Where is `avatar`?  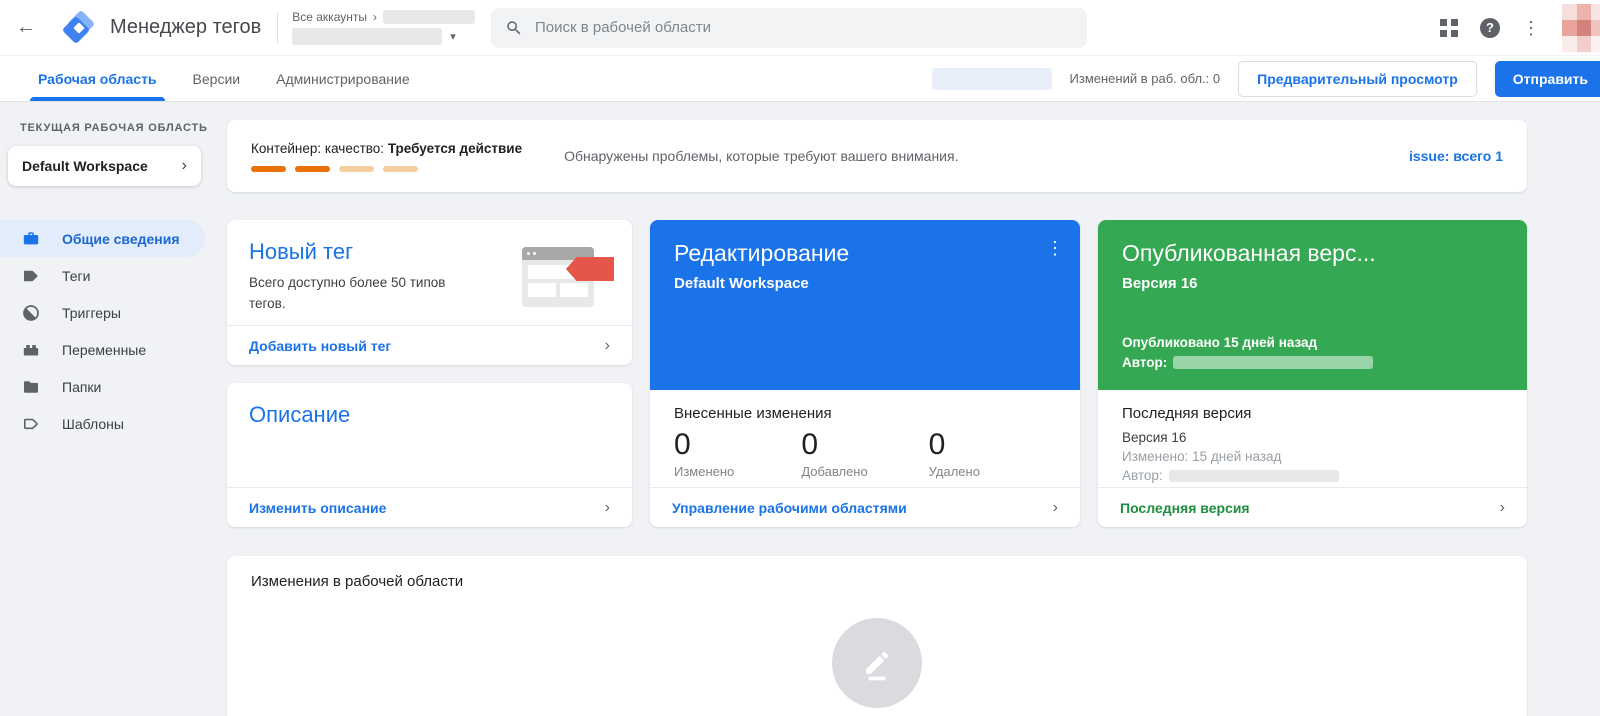 avatar is located at coordinates (1581, 27).